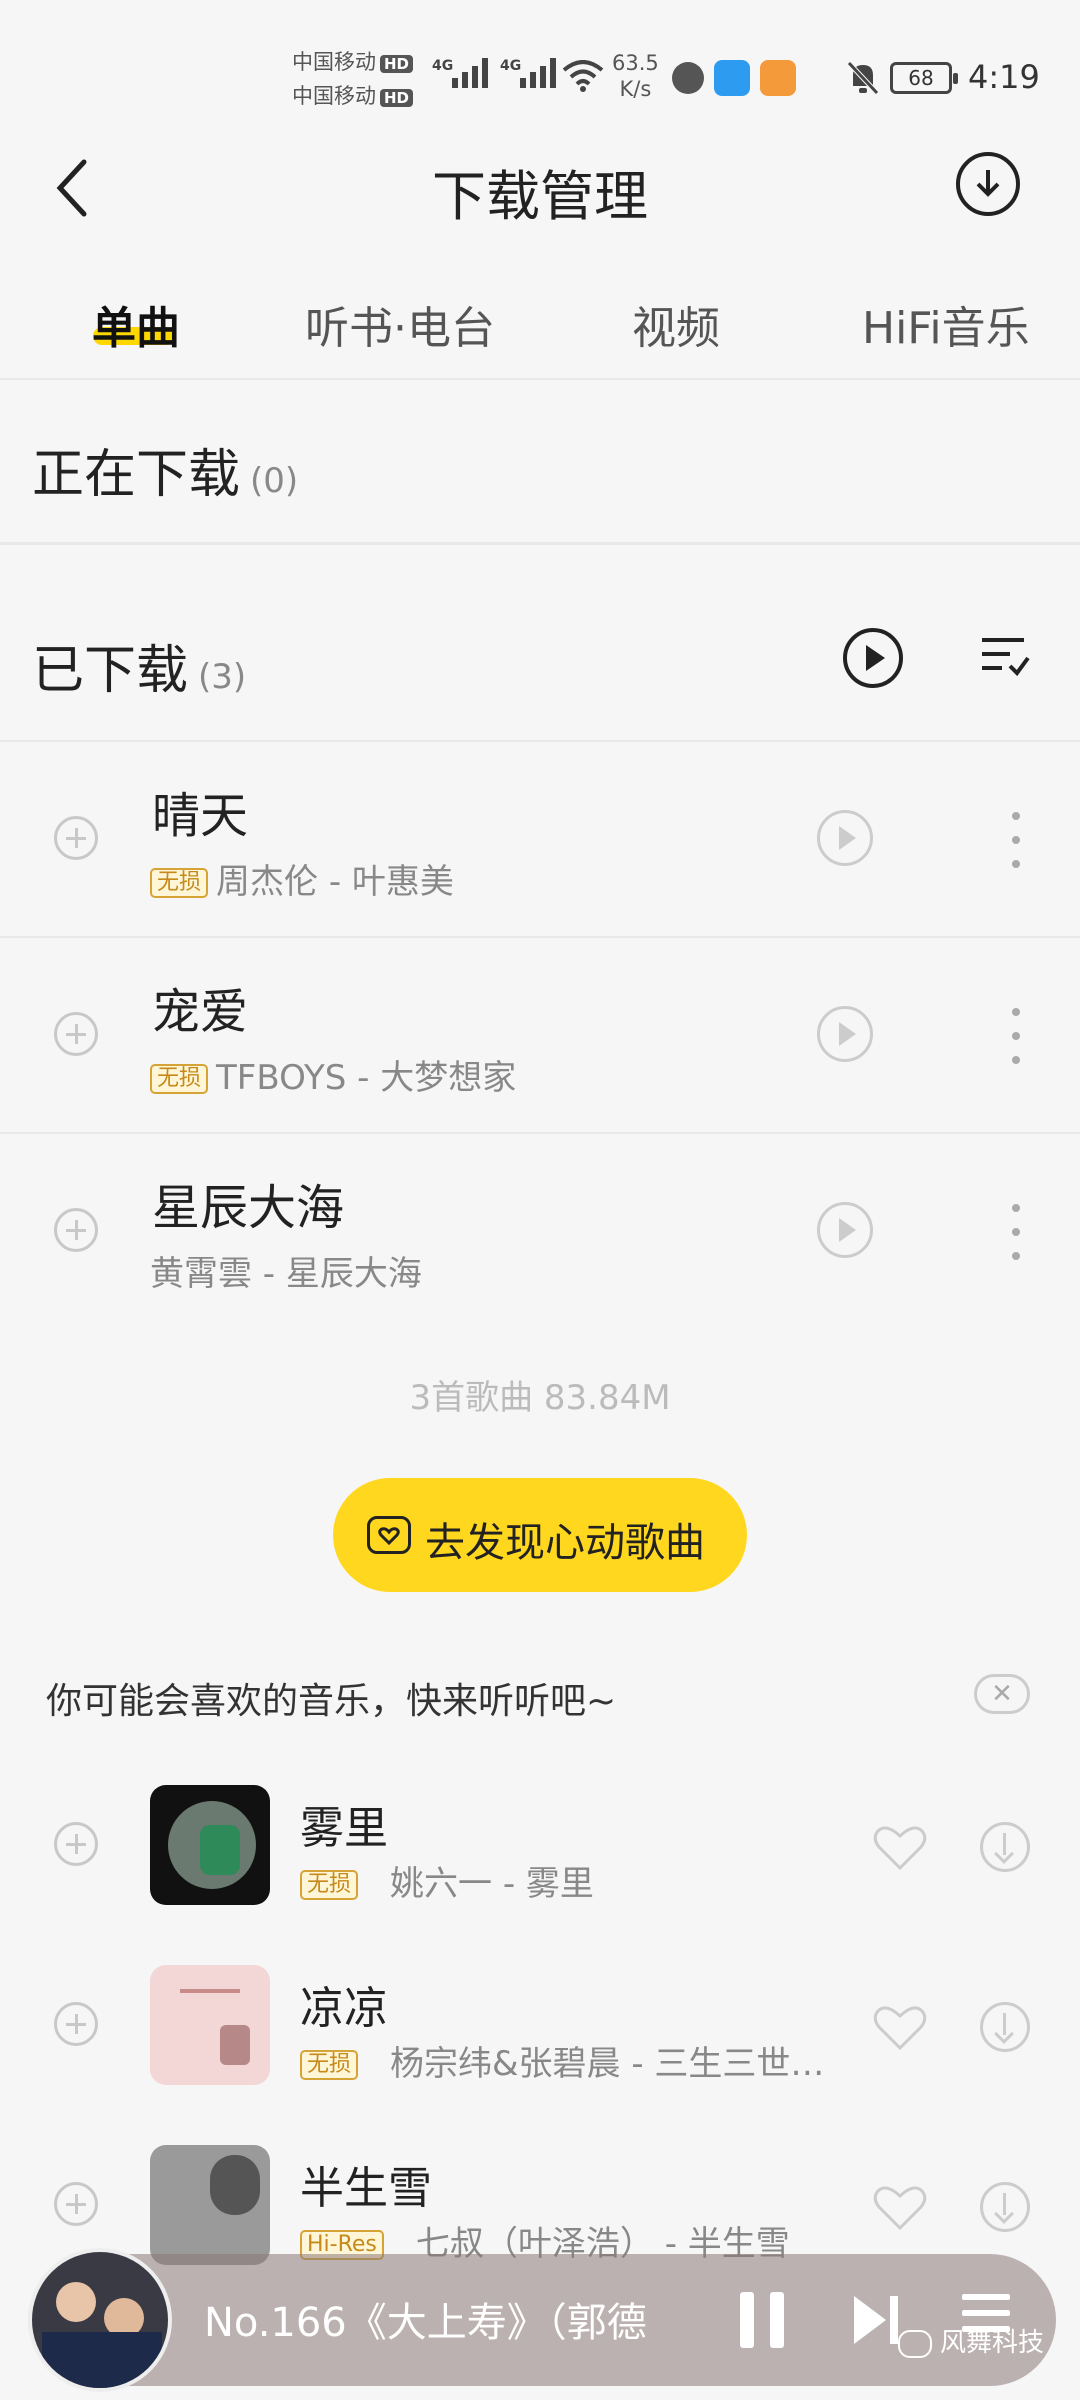 This screenshot has width=1080, height=2400. I want to click on close-icon: ✕, so click(1002, 1694).